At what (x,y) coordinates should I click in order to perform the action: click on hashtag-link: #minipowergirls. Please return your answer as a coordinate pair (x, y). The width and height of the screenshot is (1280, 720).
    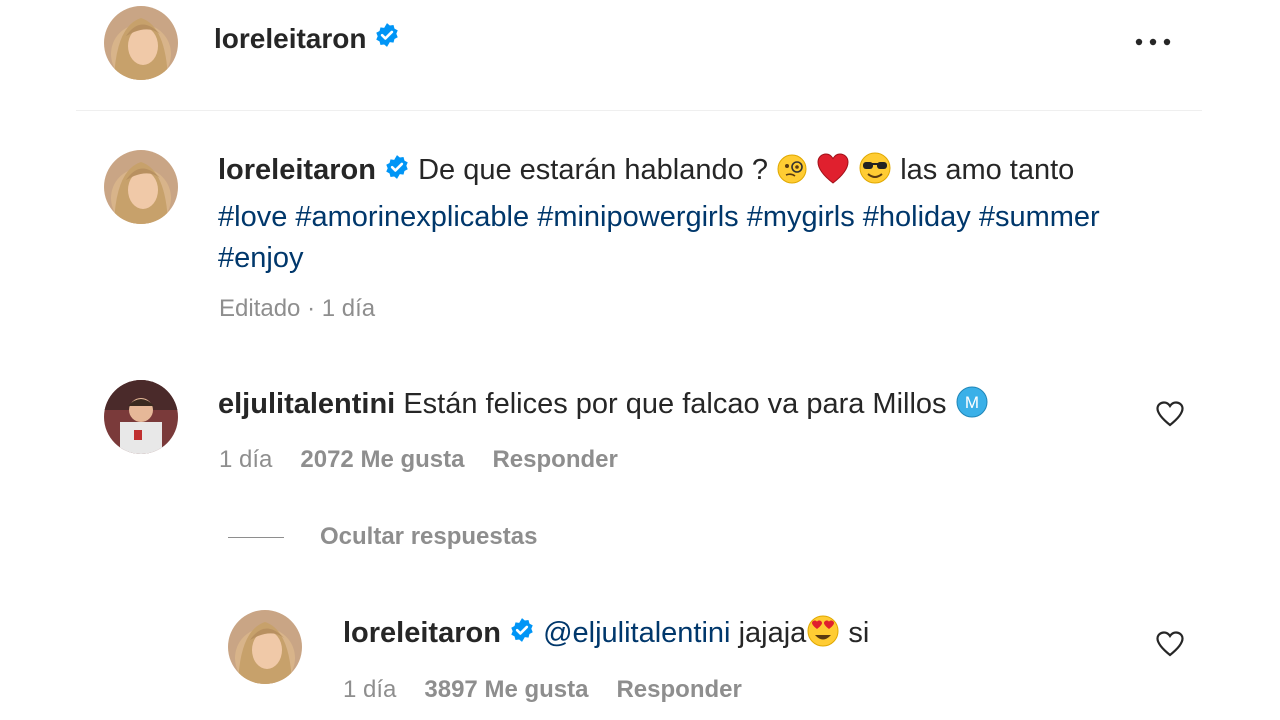
    Looking at the image, I should click on (637, 217).